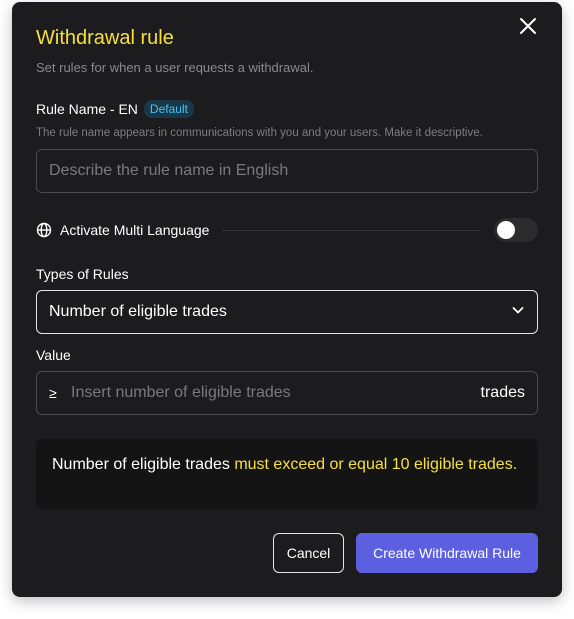 The width and height of the screenshot is (574, 619). I want to click on create-withdrawal-rule-button: Create Withdrawal Rule, so click(447, 553).